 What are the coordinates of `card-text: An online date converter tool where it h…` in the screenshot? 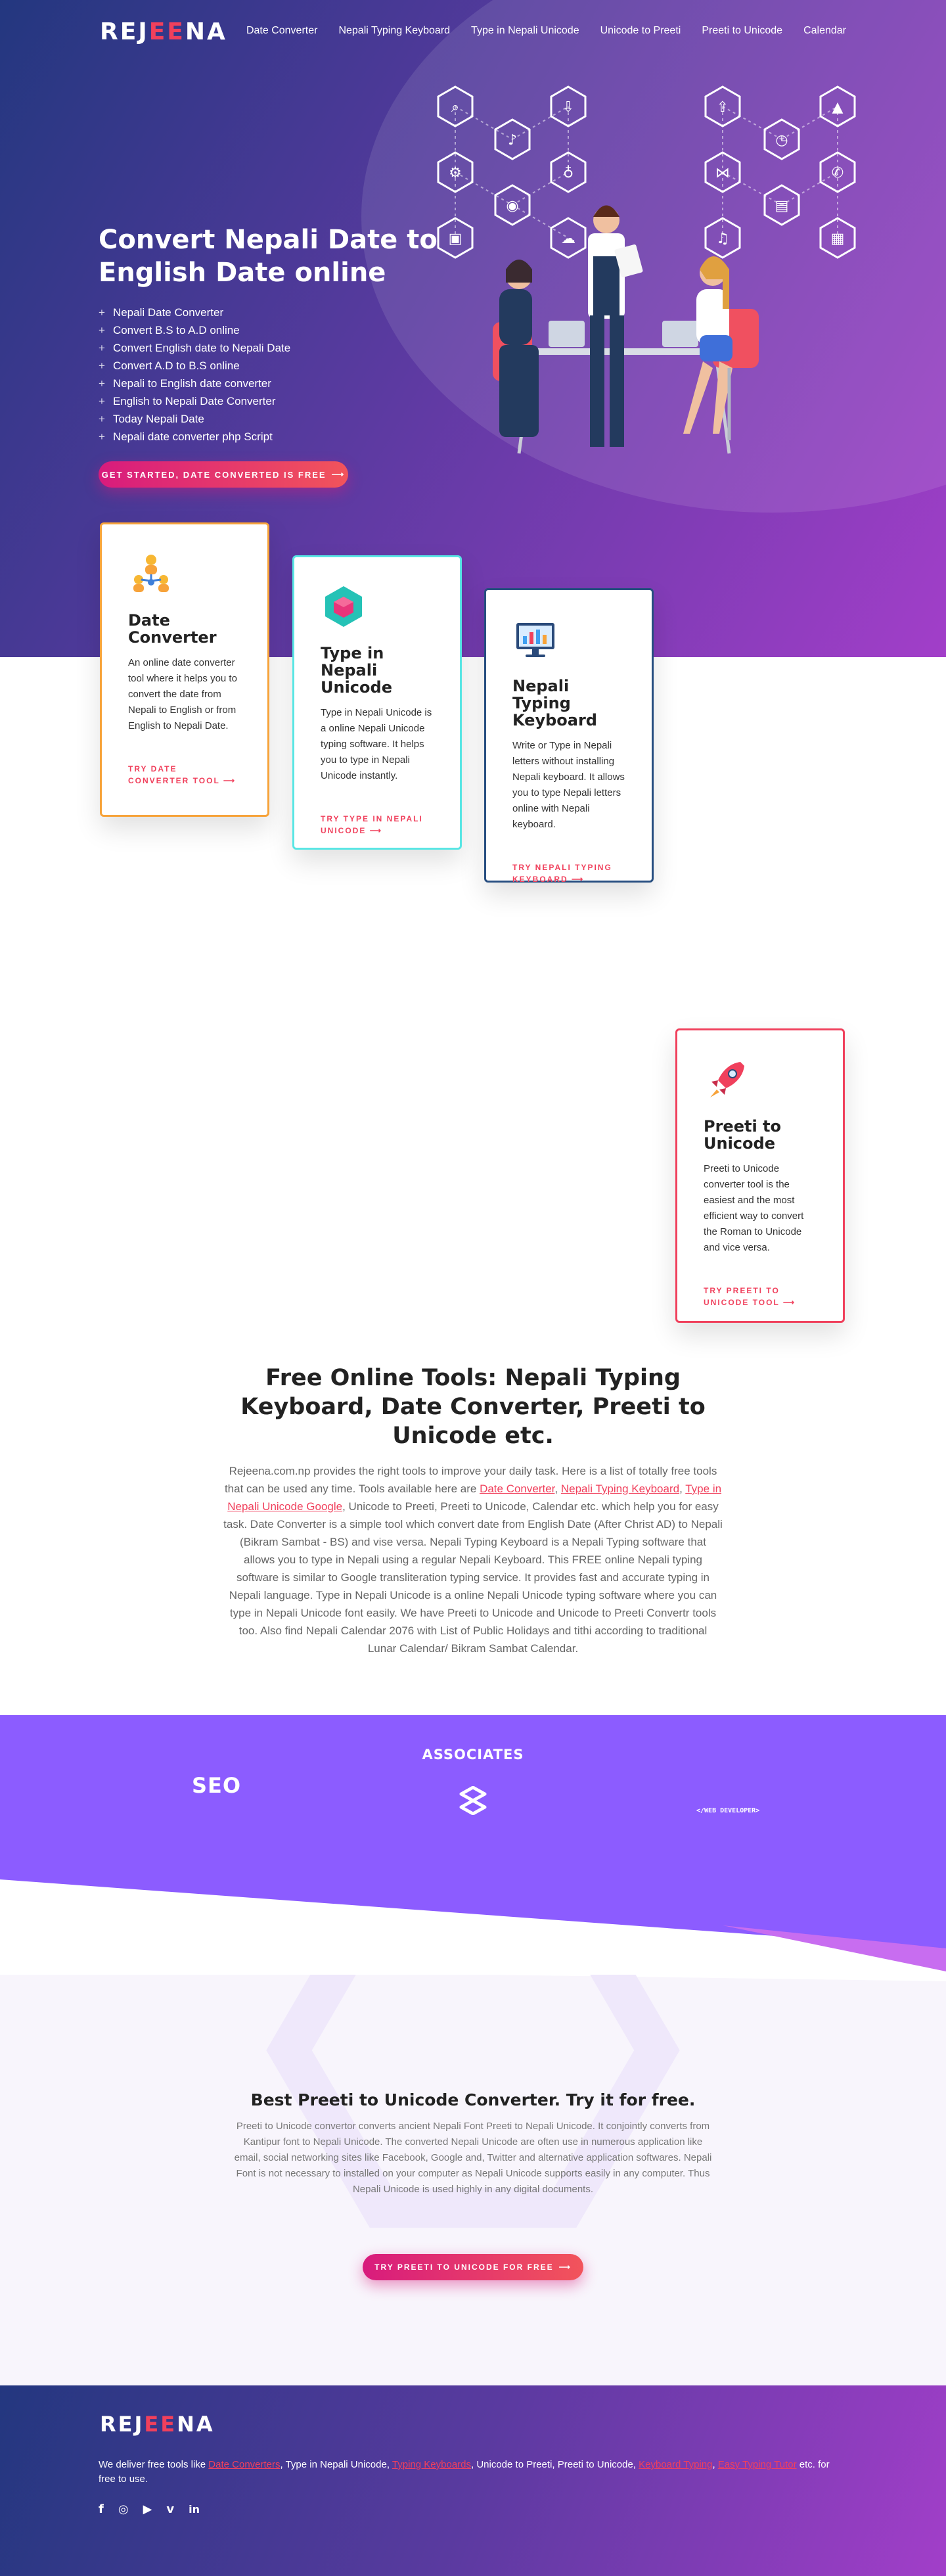 It's located at (182, 694).